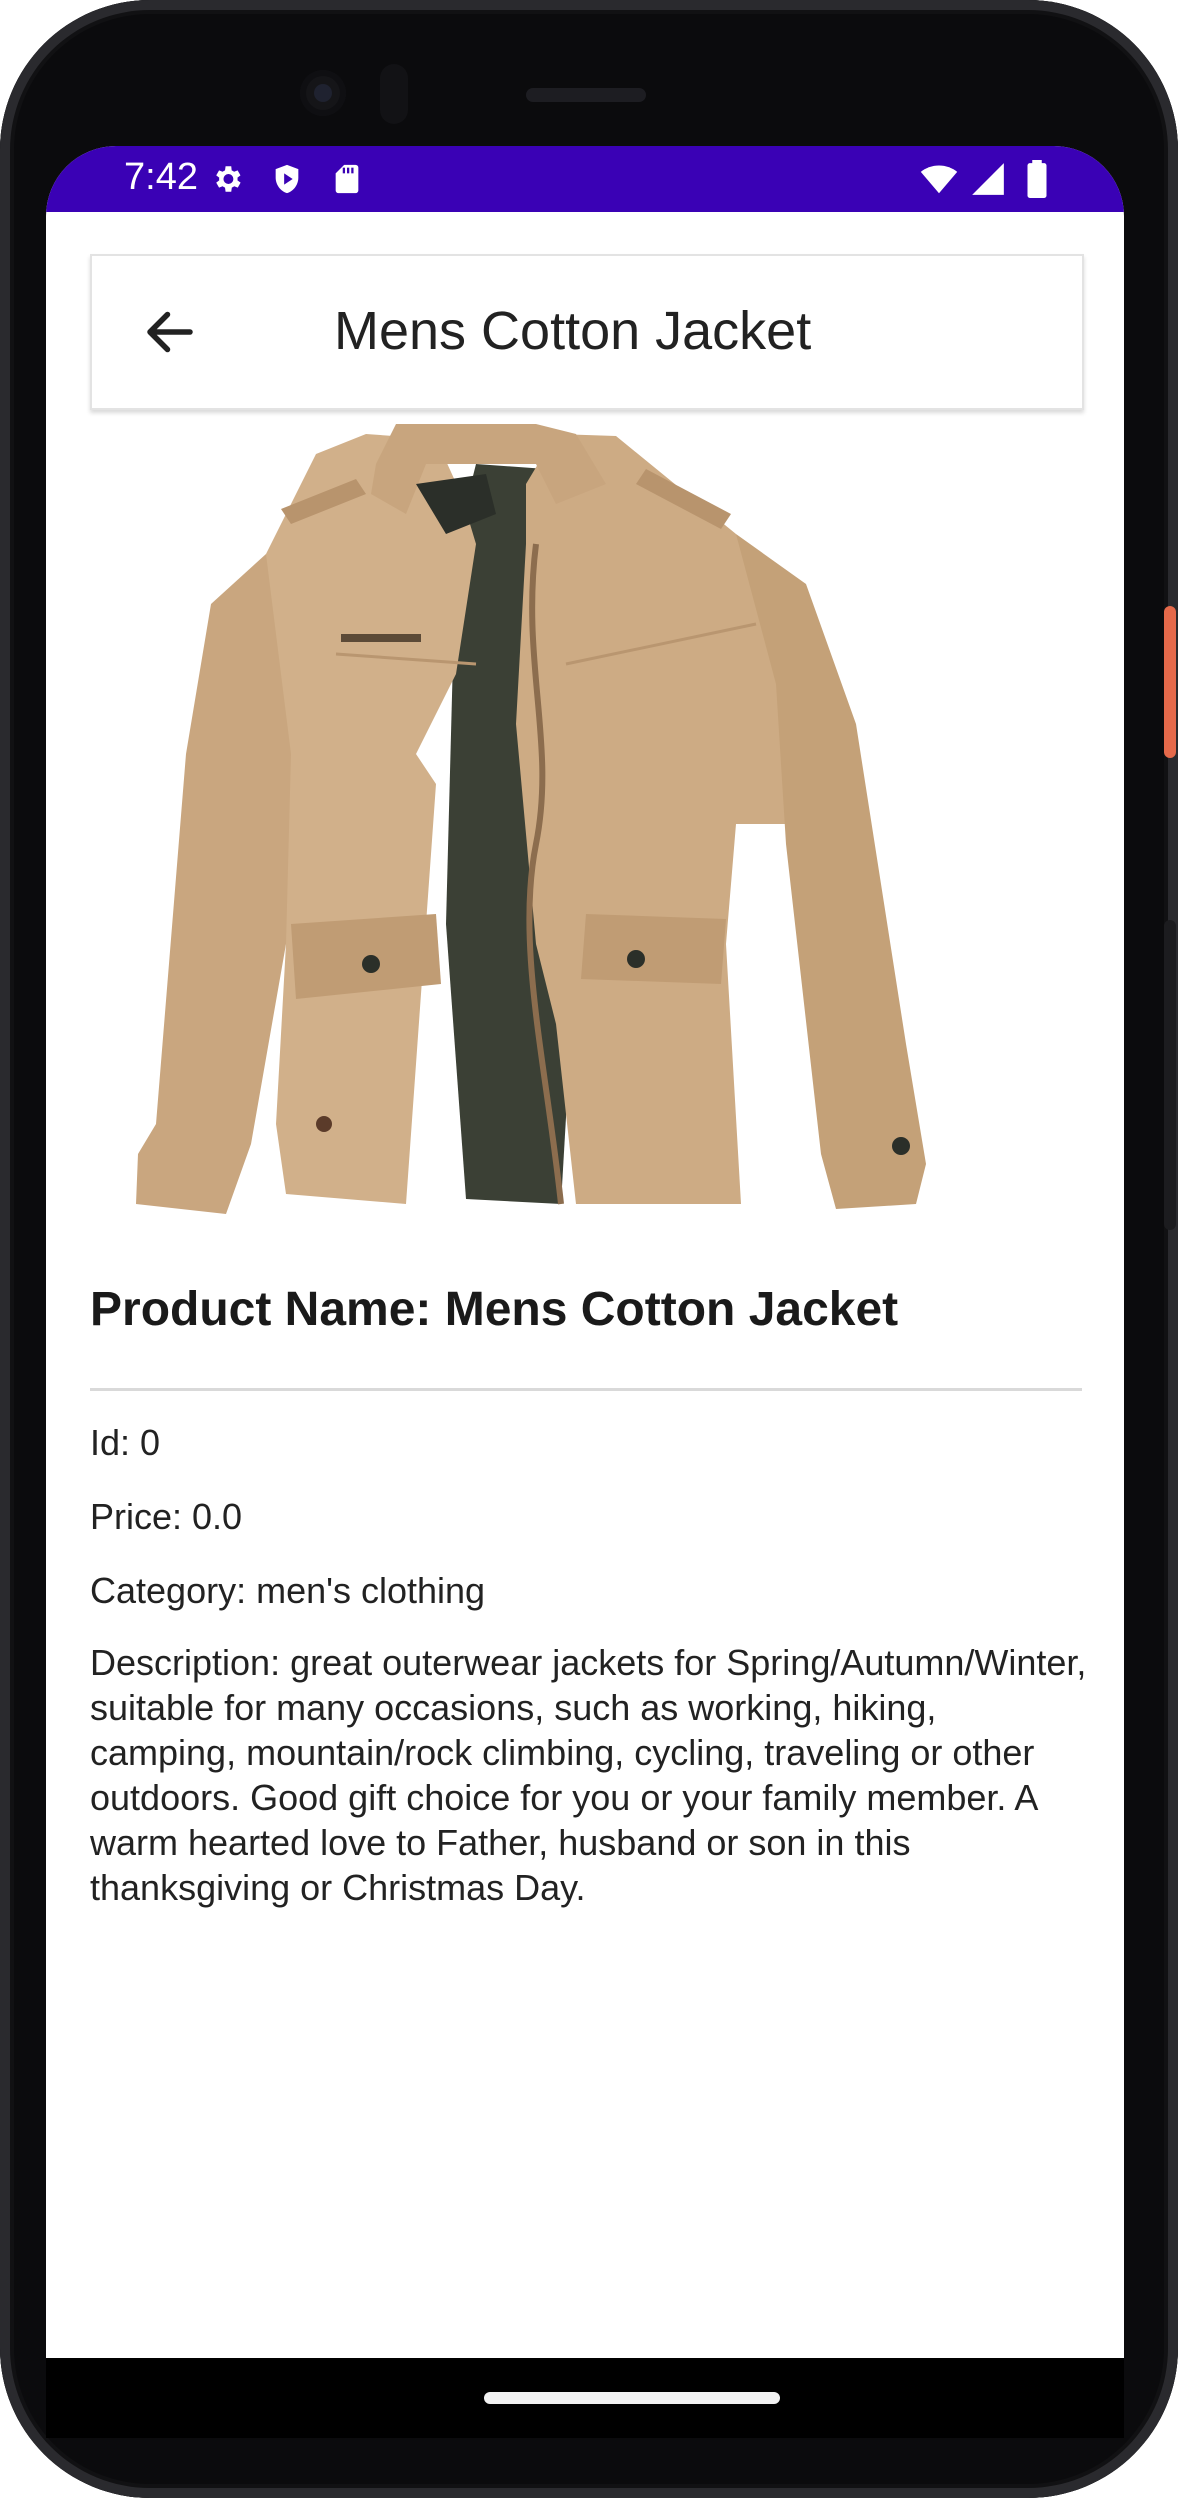 The image size is (1178, 2498). What do you see at coordinates (494, 1309) in the screenshot?
I see `product-name: Product Name: Mens Cotton Jacket` at bounding box center [494, 1309].